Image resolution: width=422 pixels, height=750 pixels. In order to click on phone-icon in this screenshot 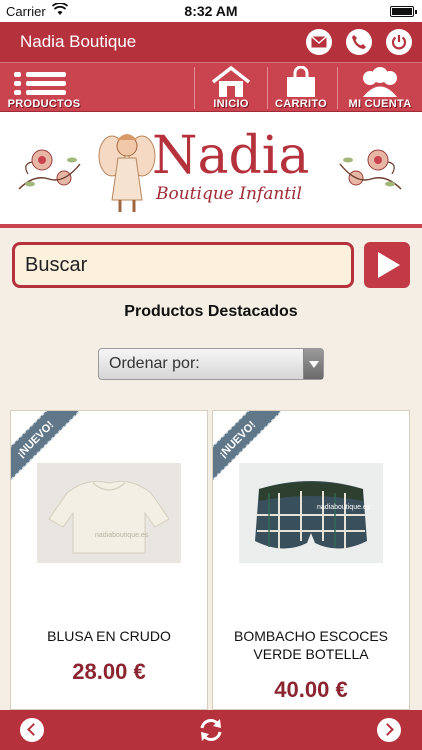, I will do `click(359, 42)`.